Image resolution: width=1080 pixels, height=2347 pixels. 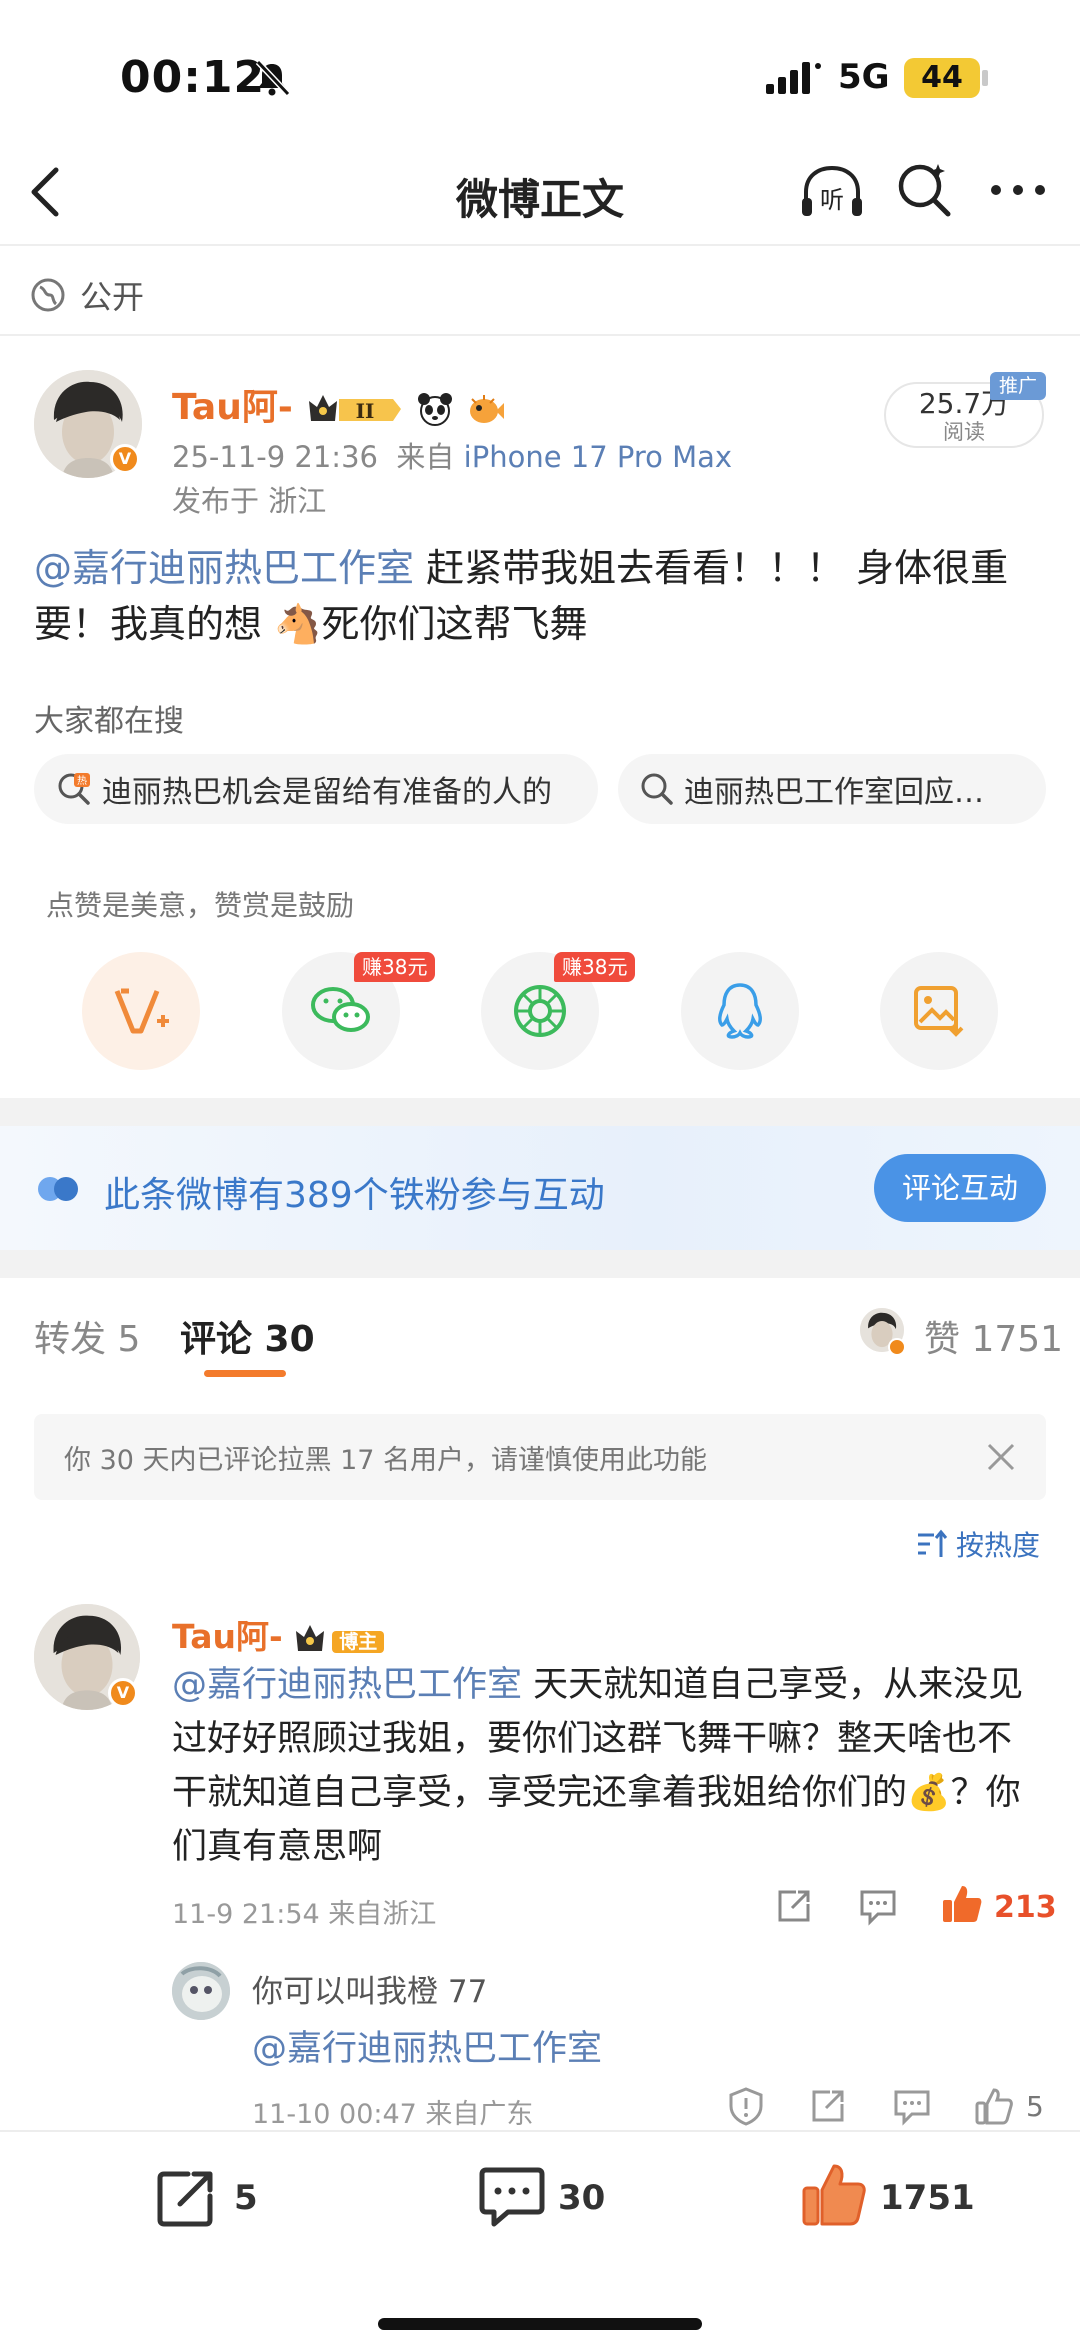 I want to click on comment-author-row: Tau阿- 博主, so click(x=278, y=1634).